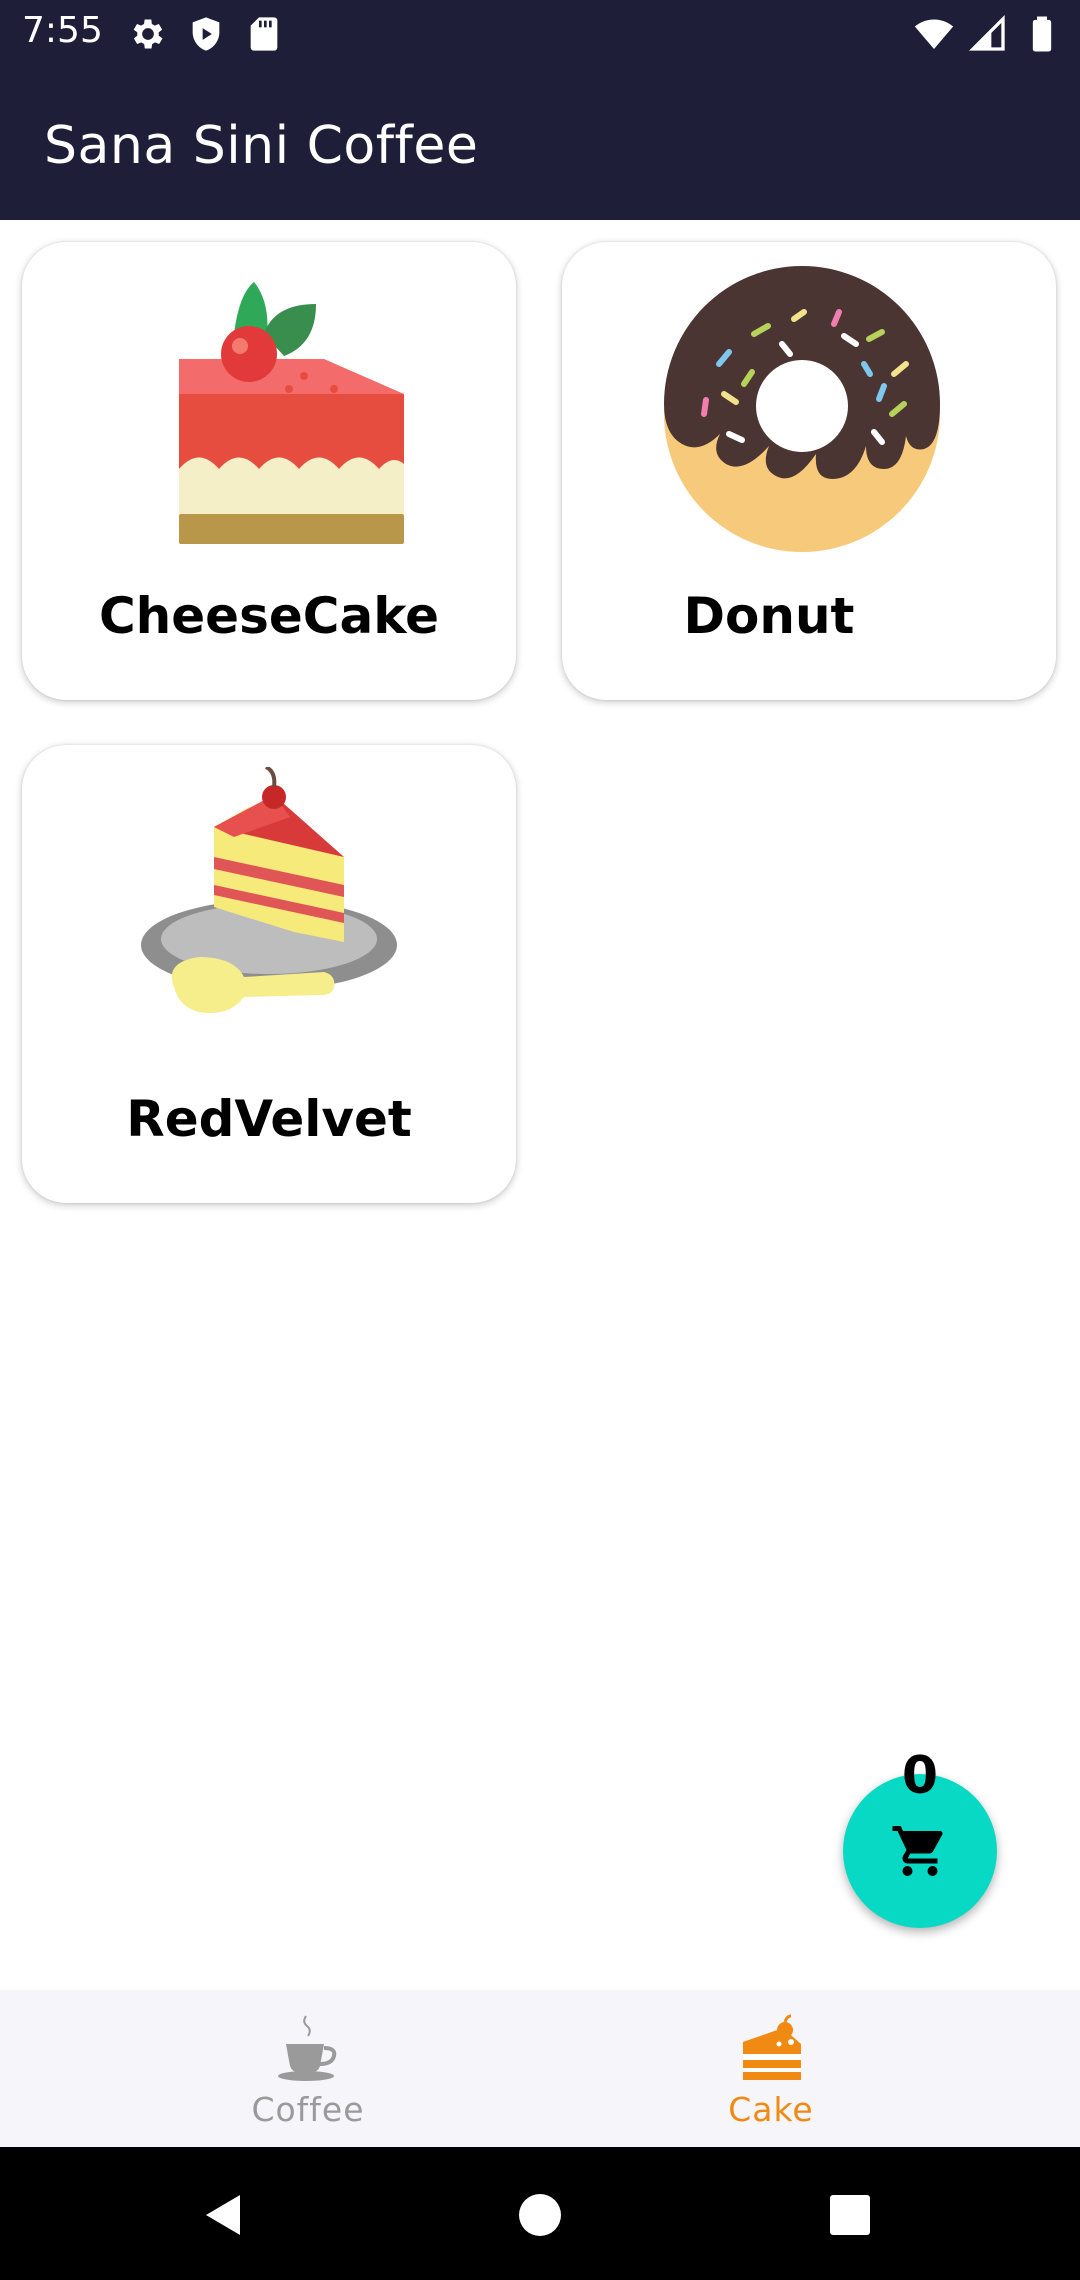 The height and width of the screenshot is (2280, 1080). I want to click on wifi-icon, so click(934, 34).